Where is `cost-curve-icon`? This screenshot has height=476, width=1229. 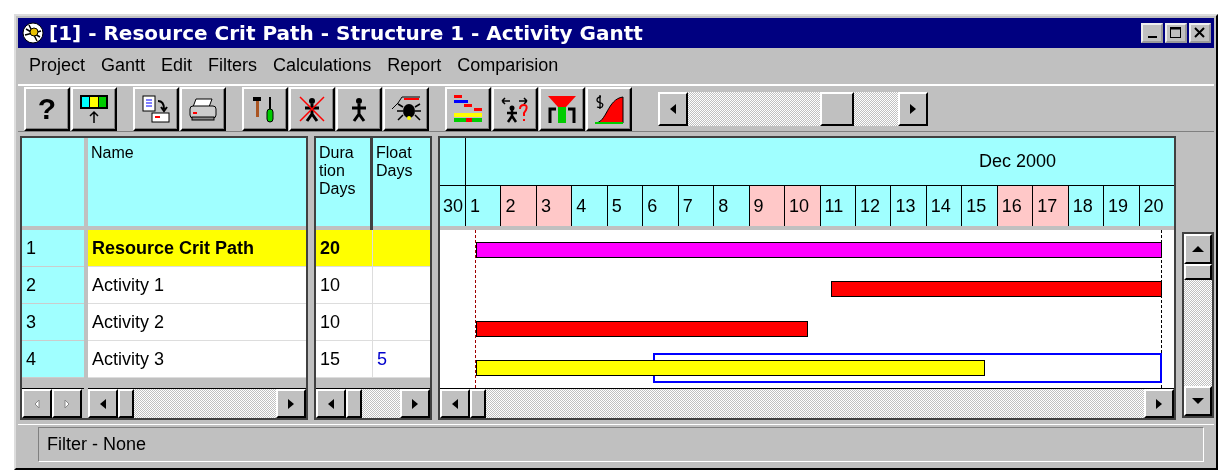
cost-curve-icon is located at coordinates (609, 108).